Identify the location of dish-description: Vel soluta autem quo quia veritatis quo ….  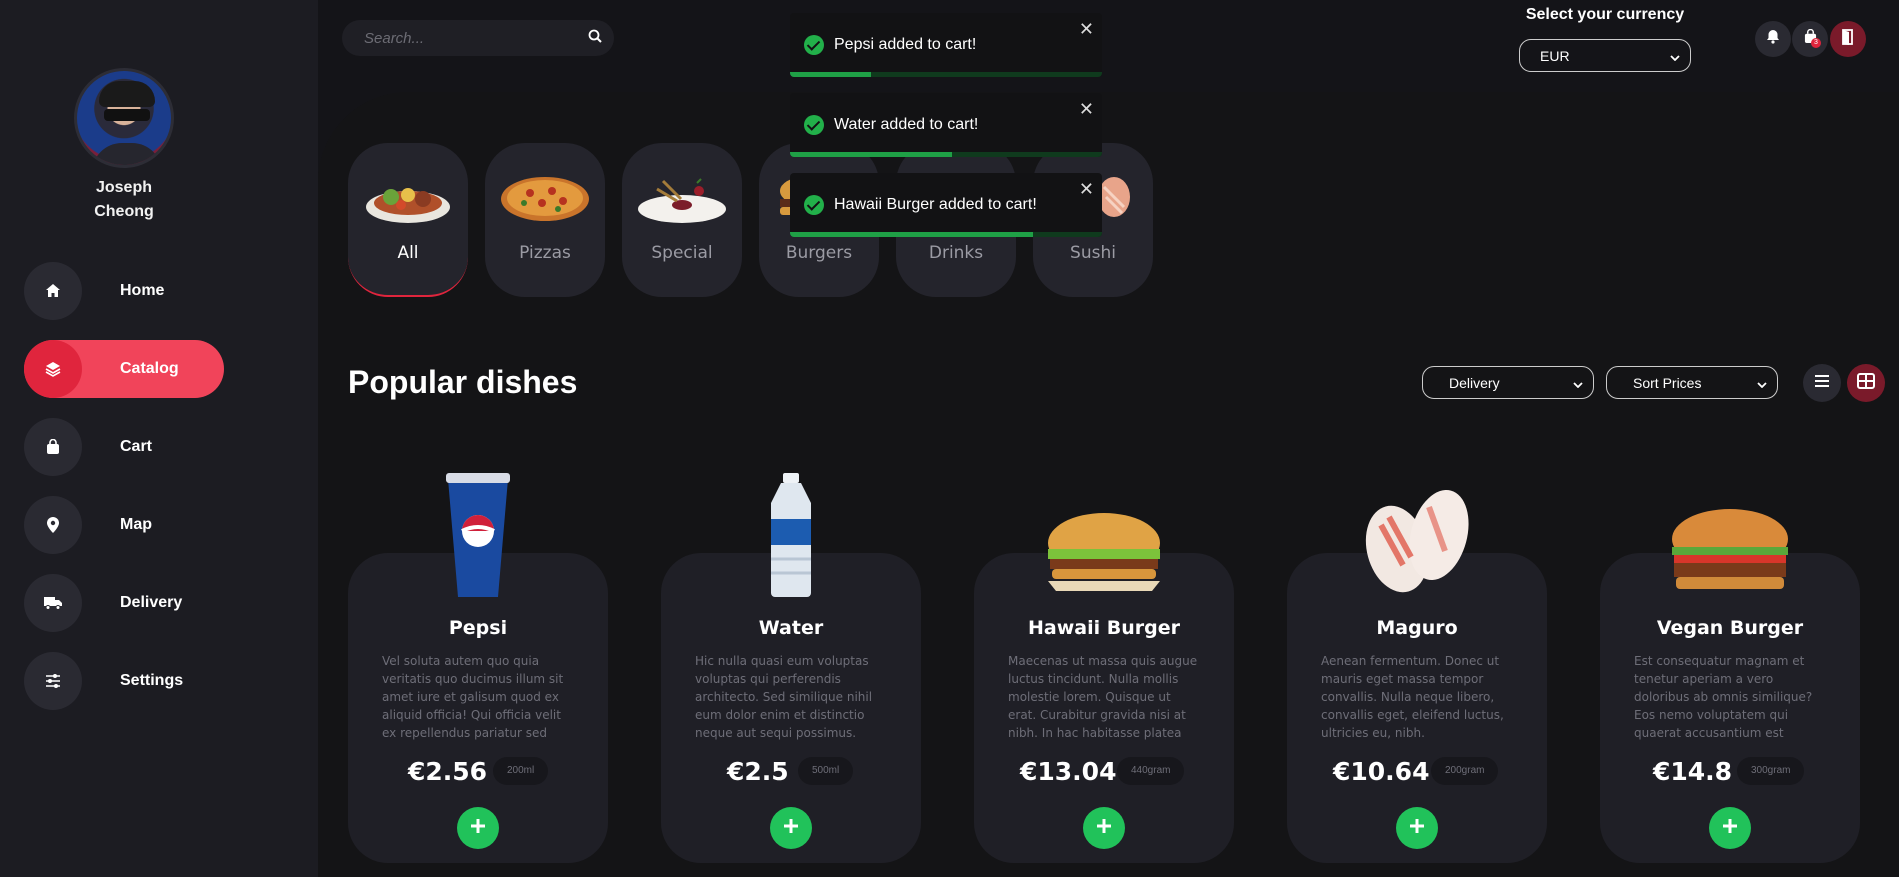
(473, 697).